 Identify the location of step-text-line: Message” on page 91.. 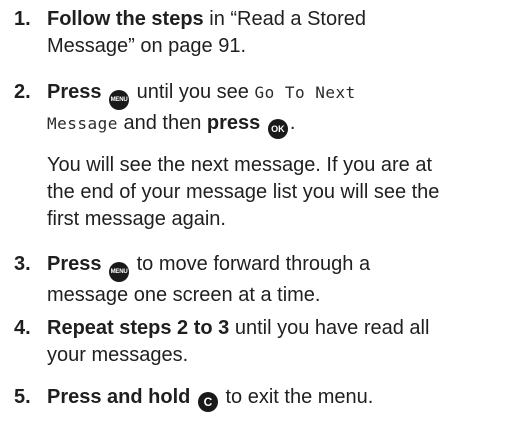
(147, 46).